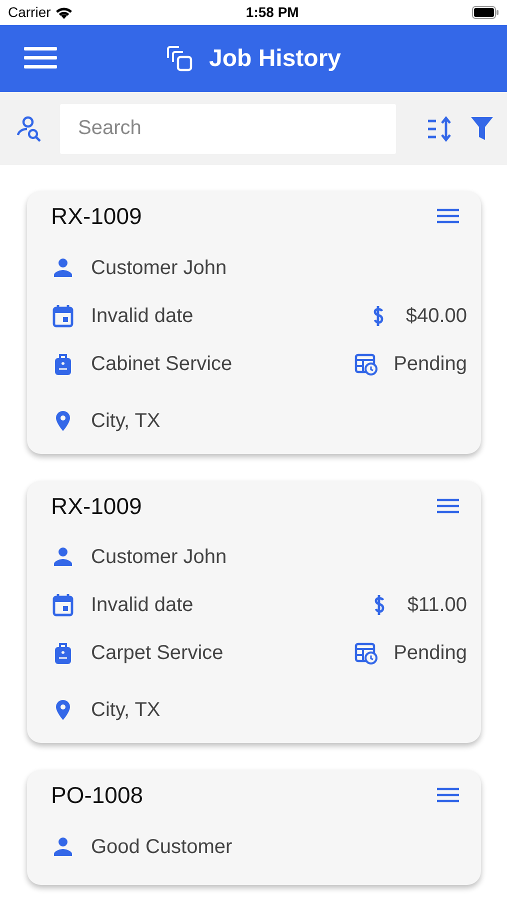  What do you see at coordinates (97, 795) in the screenshot?
I see `job-number: PO-1008` at bounding box center [97, 795].